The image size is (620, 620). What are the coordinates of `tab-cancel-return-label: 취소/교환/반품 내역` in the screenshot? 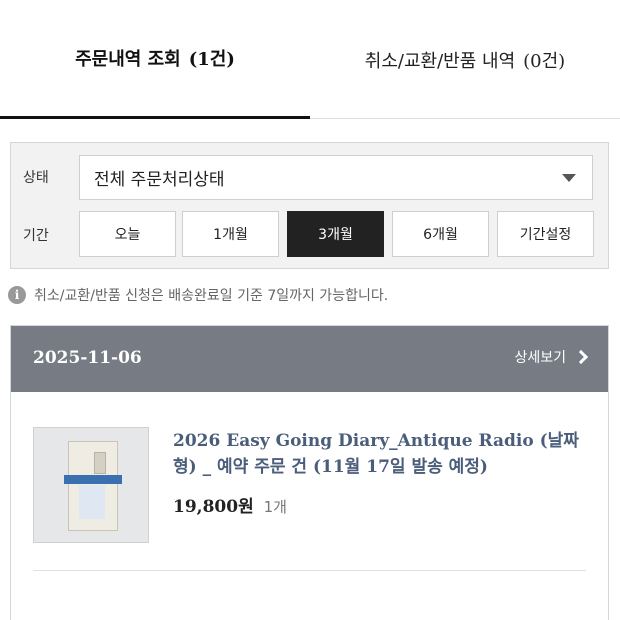 It's located at (440, 61).